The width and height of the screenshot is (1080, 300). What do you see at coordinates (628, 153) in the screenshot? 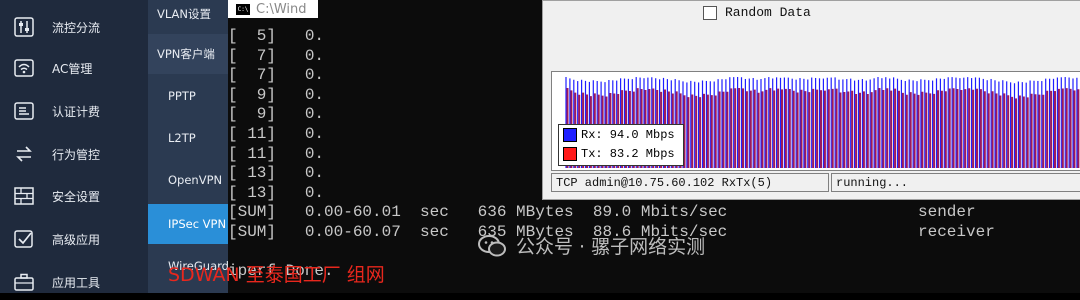
I see `legend-tx-label: Tx: 83.2 Mbps` at bounding box center [628, 153].